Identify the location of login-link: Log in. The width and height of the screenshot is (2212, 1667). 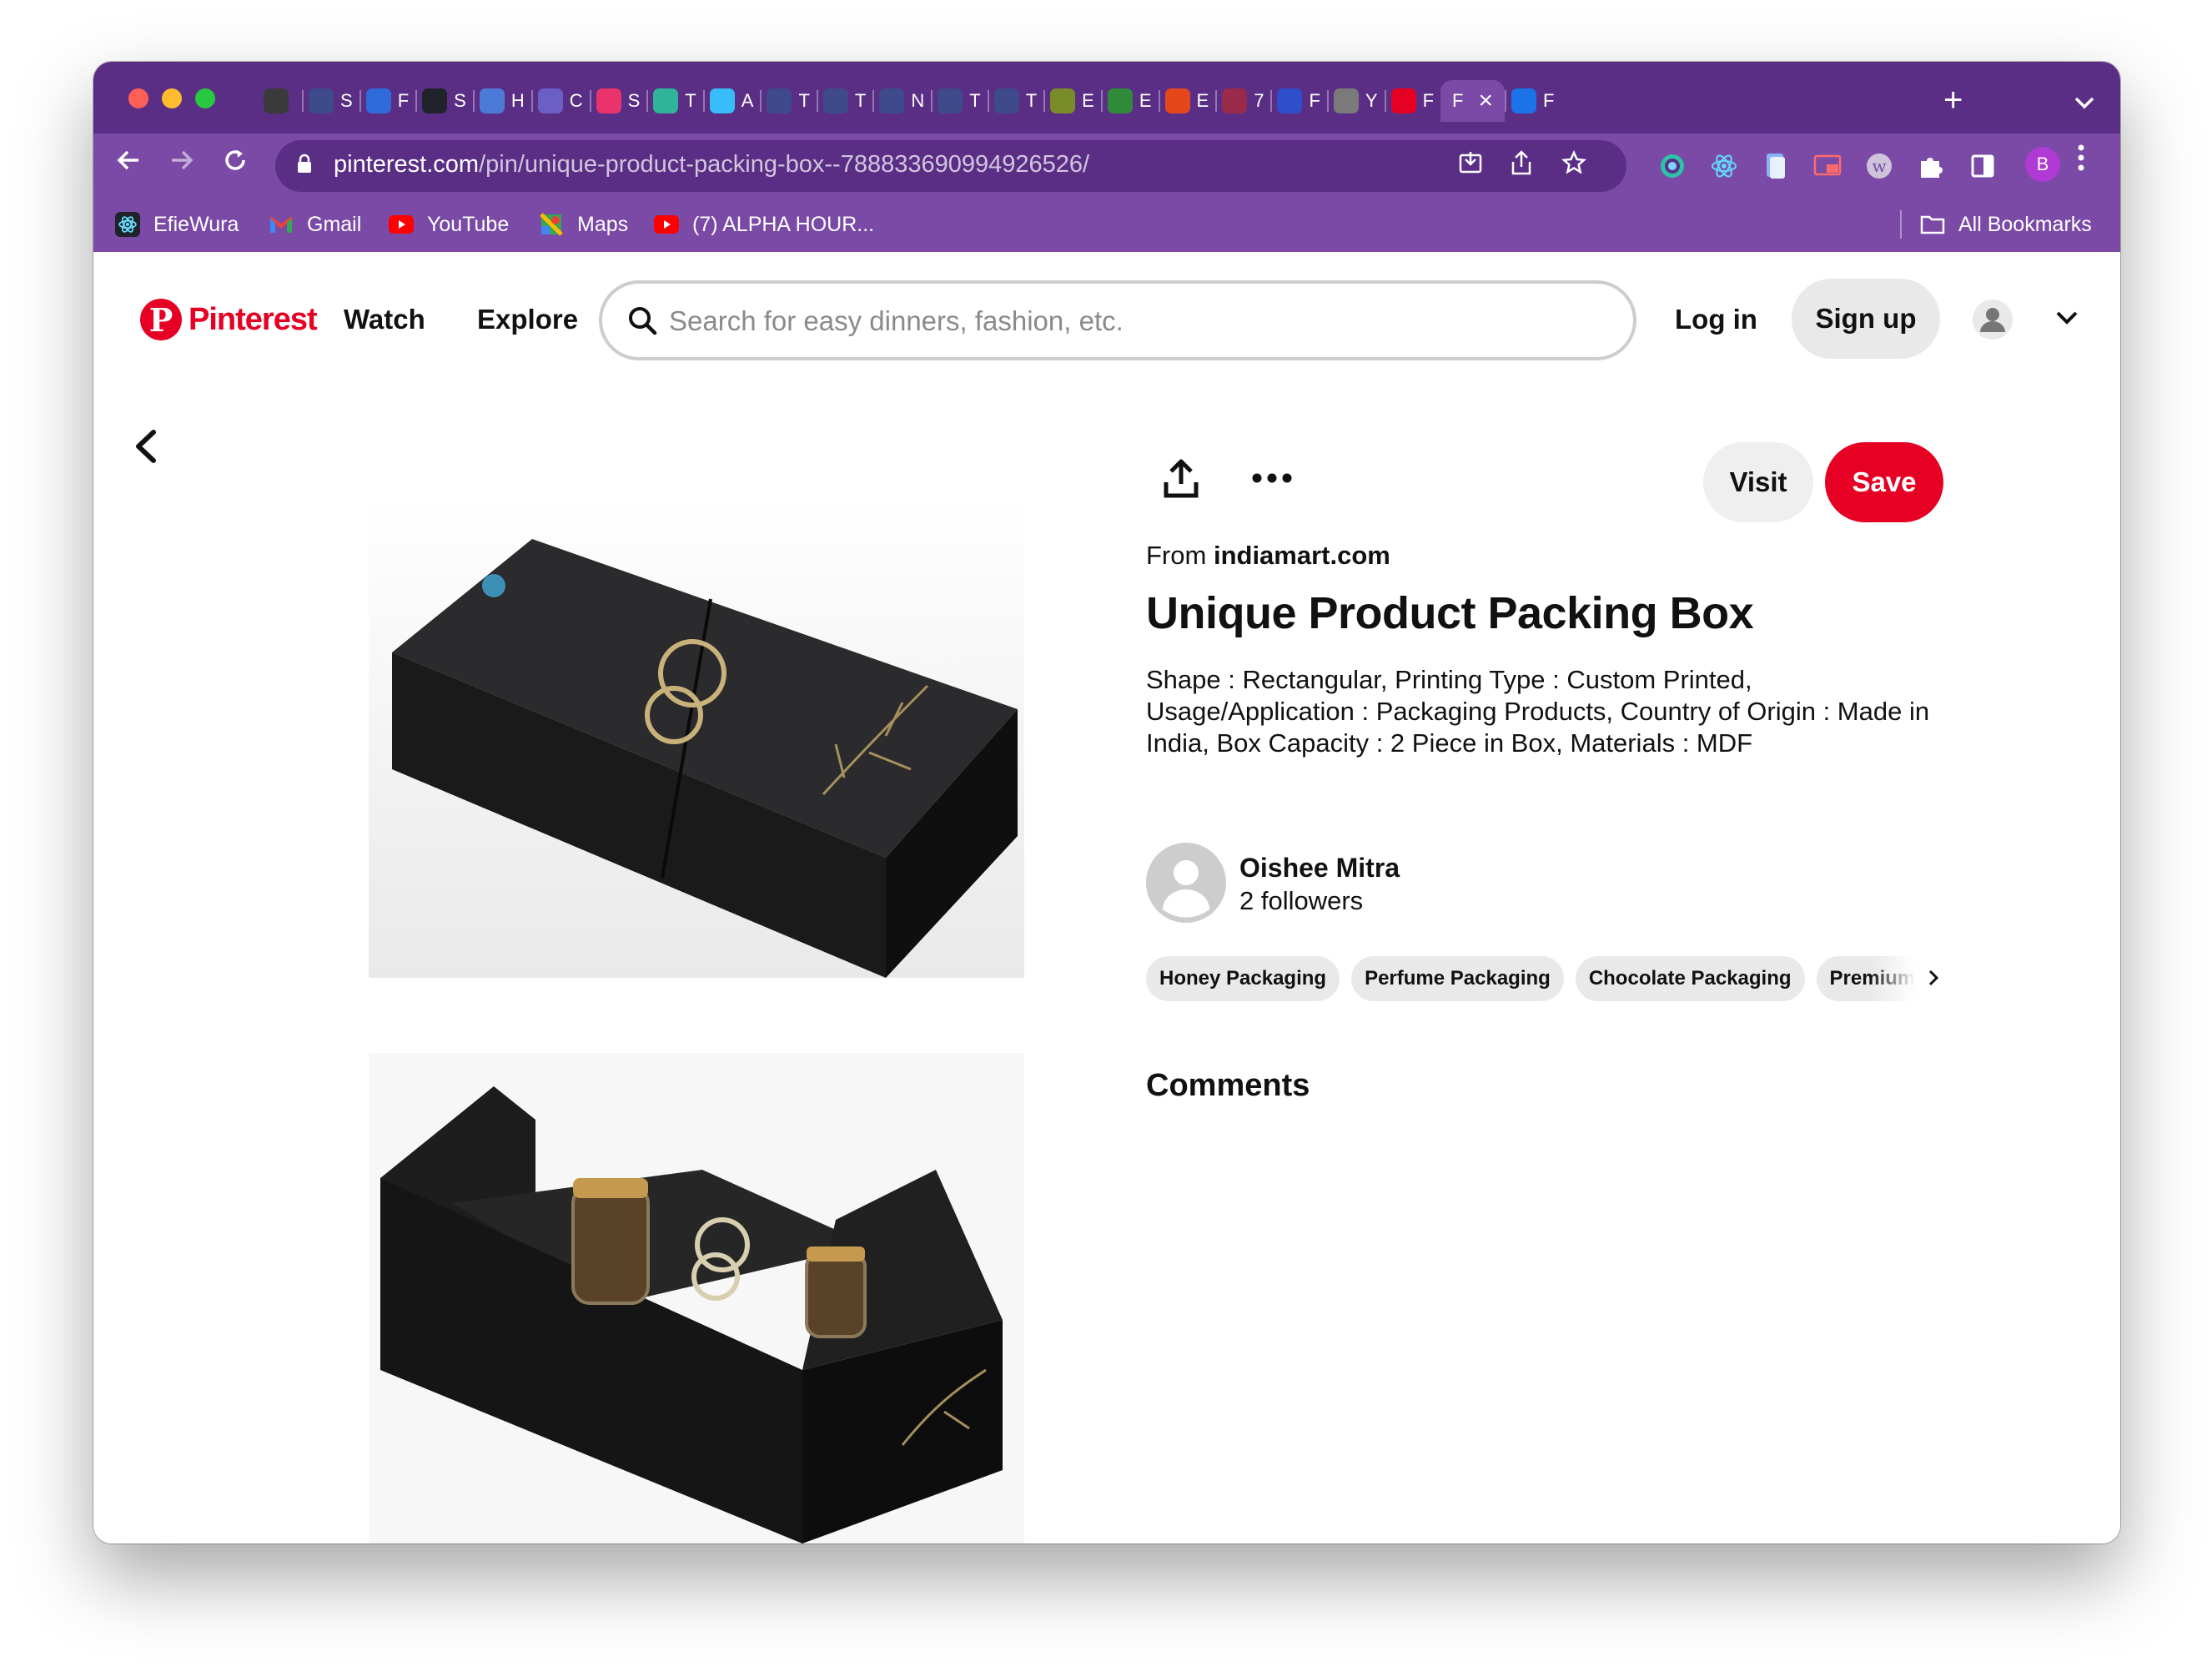
(1716, 319).